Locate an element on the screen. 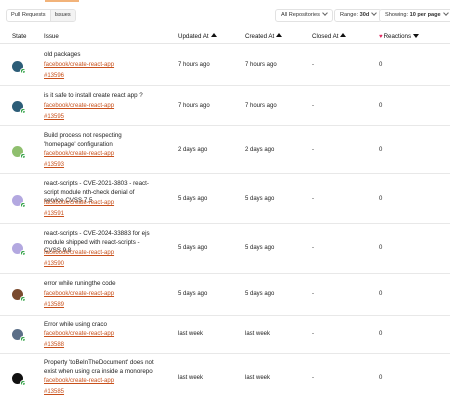 This screenshot has width=450, height=402. issue-title: old packages is located at coordinates (99, 55).